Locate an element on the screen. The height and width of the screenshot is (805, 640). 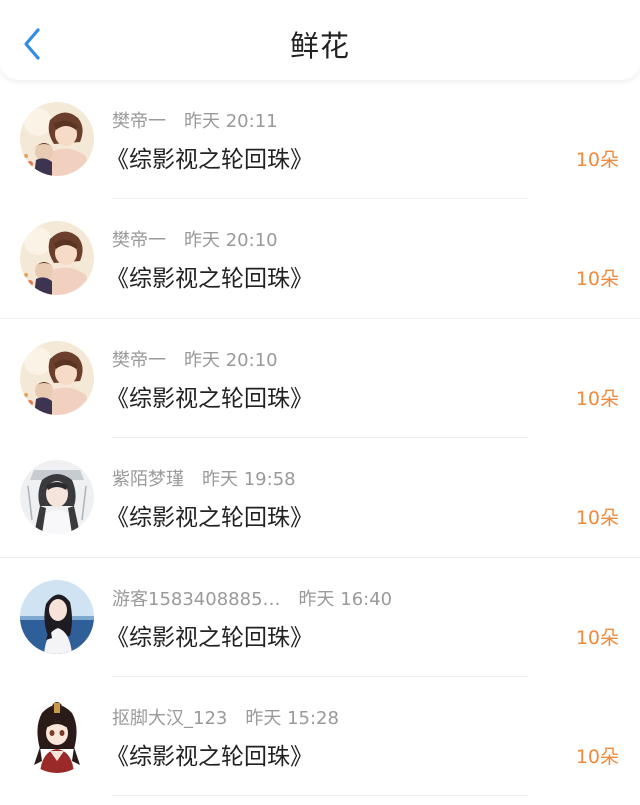
username: 抠脚大汉_123 is located at coordinates (169, 718).